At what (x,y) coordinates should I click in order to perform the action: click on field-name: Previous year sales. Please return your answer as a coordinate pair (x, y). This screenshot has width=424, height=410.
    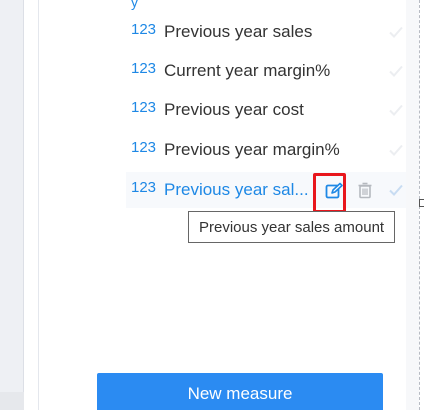
    Looking at the image, I should click on (238, 31).